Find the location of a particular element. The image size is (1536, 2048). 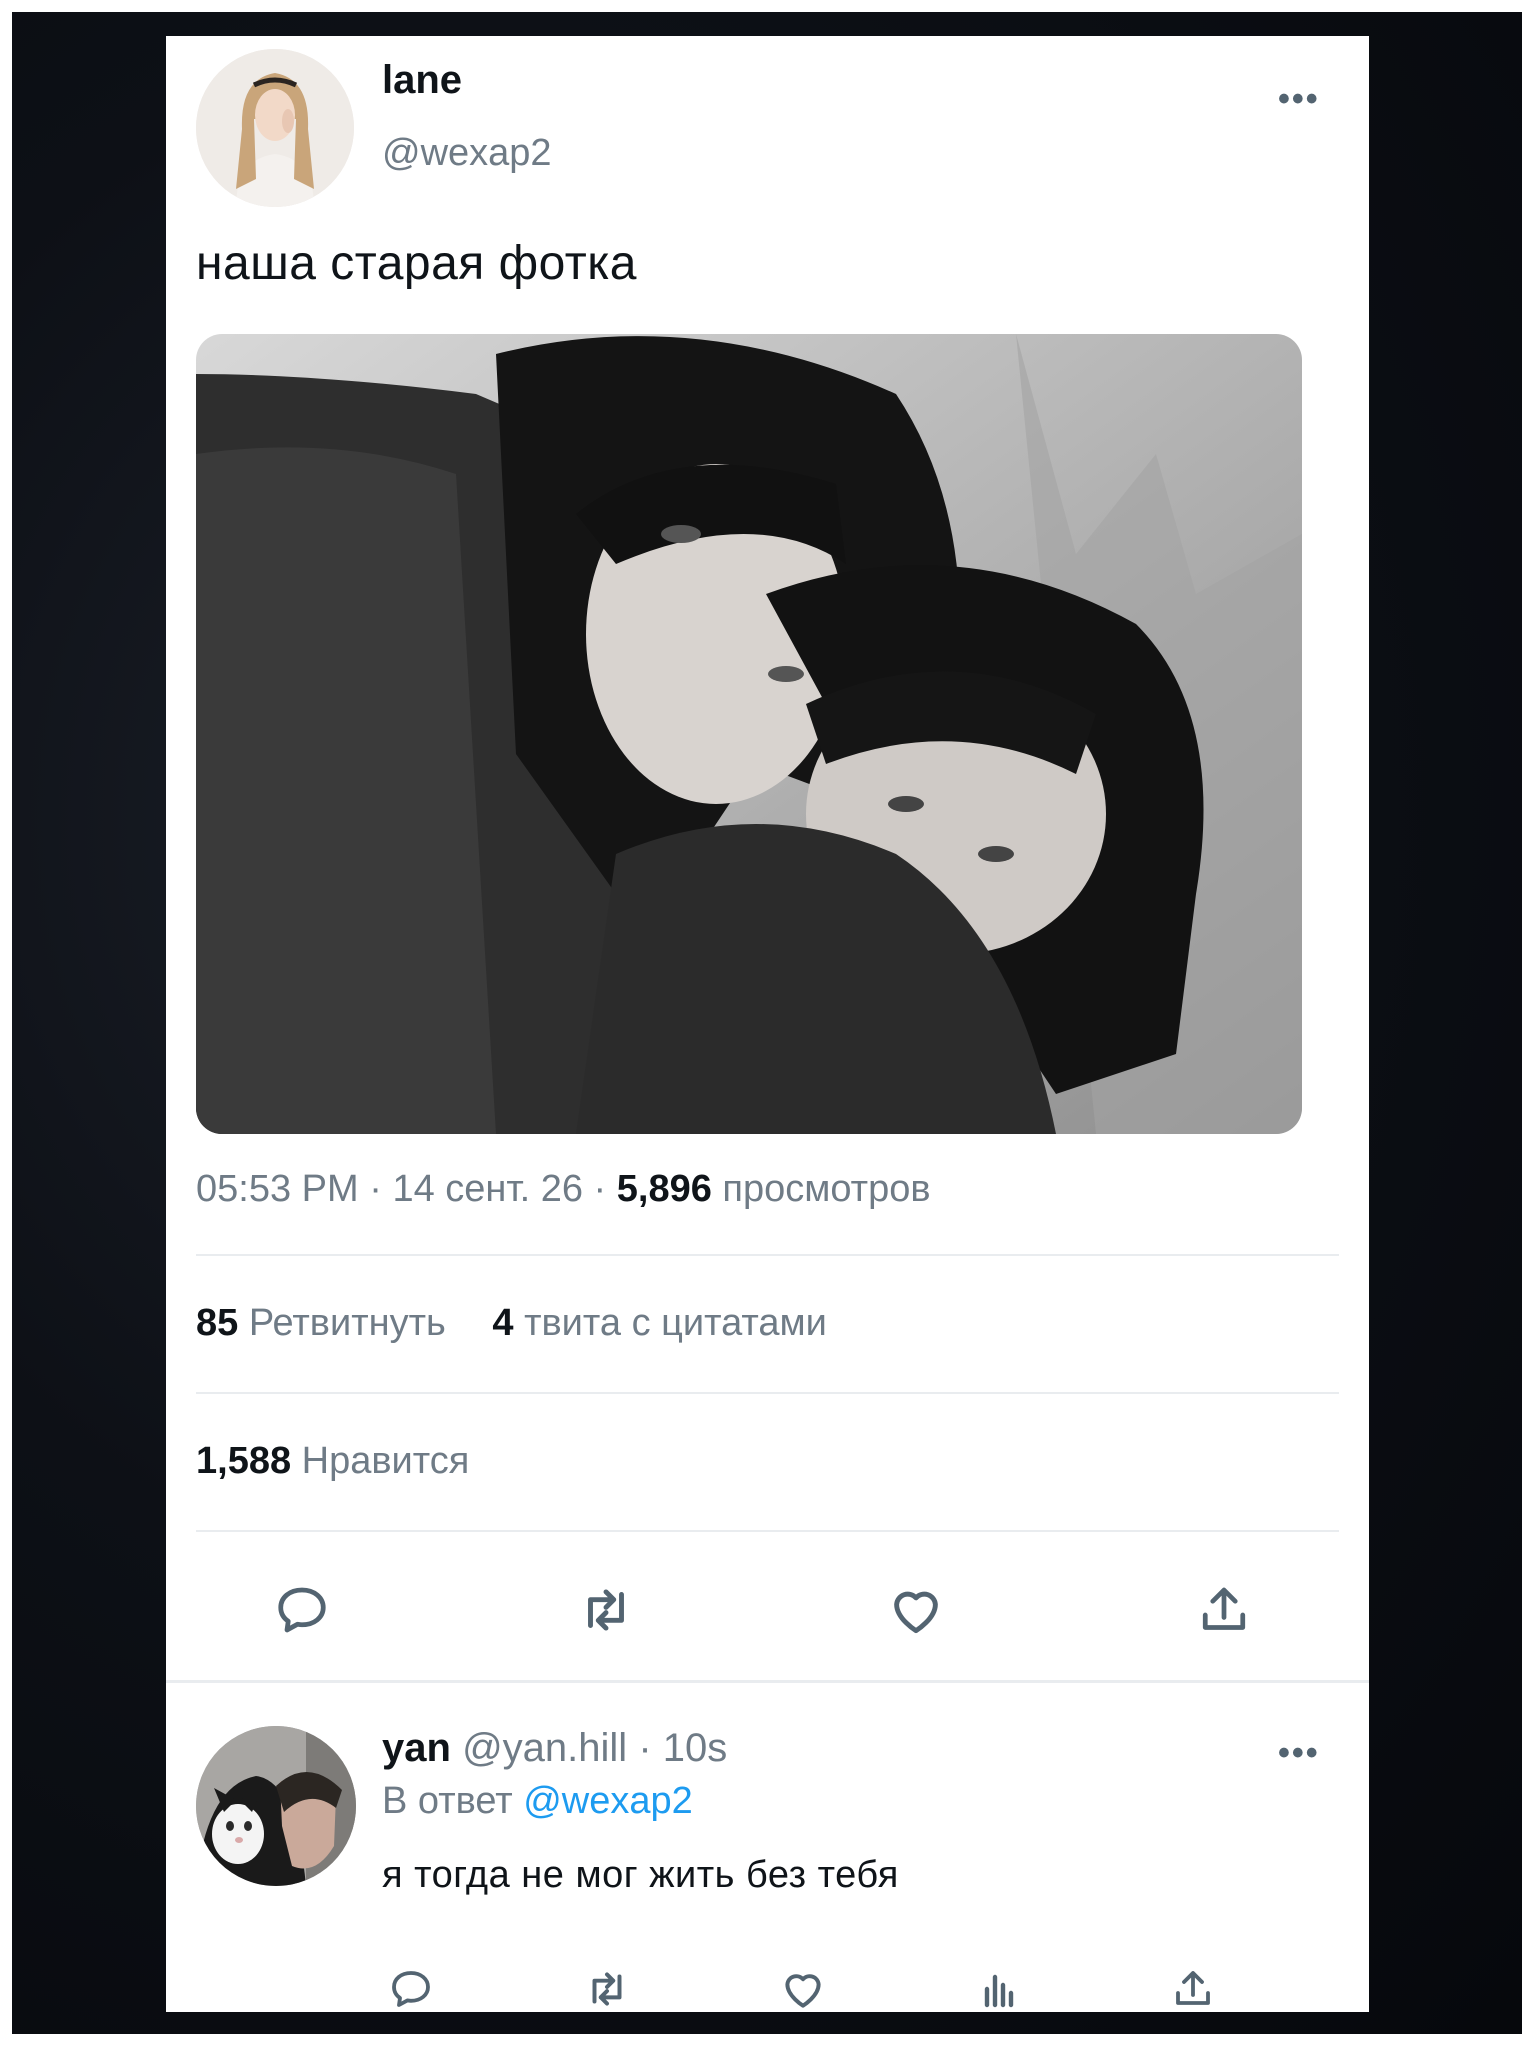

tweet-time: 05:53 PM is located at coordinates (277, 1189).